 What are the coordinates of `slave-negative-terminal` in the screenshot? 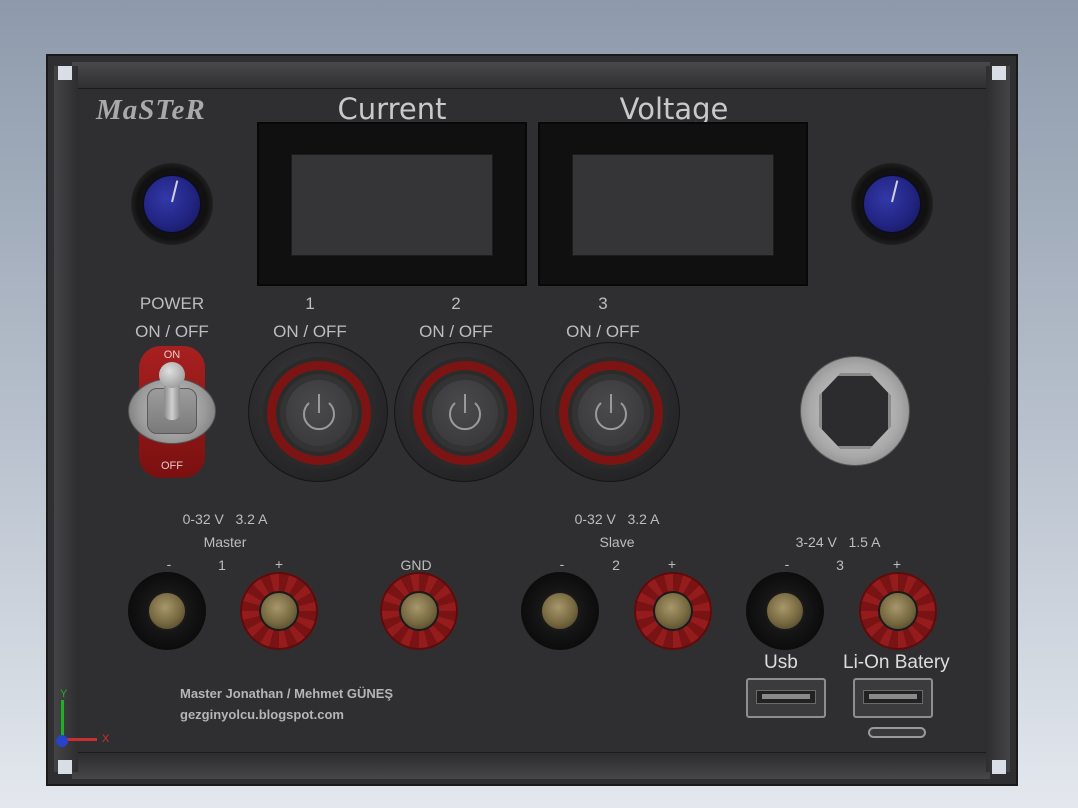 It's located at (560, 611).